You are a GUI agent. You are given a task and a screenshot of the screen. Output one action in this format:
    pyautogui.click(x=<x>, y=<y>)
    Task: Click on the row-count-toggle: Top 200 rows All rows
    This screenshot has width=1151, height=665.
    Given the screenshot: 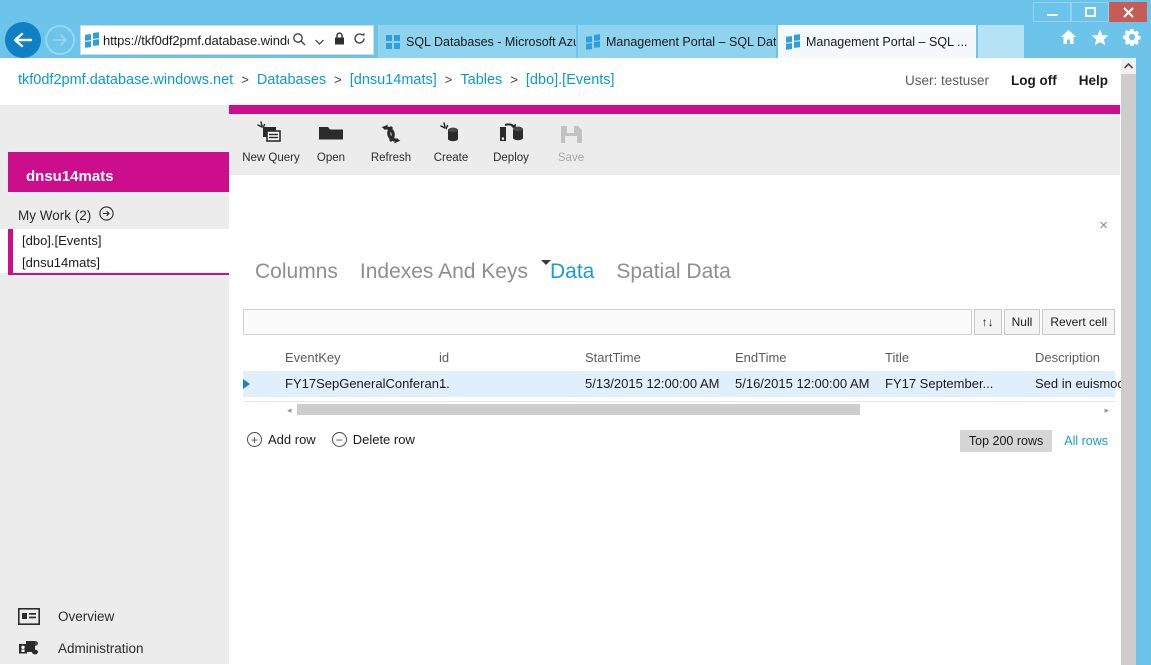 What is the action you would take?
    pyautogui.click(x=1033, y=441)
    